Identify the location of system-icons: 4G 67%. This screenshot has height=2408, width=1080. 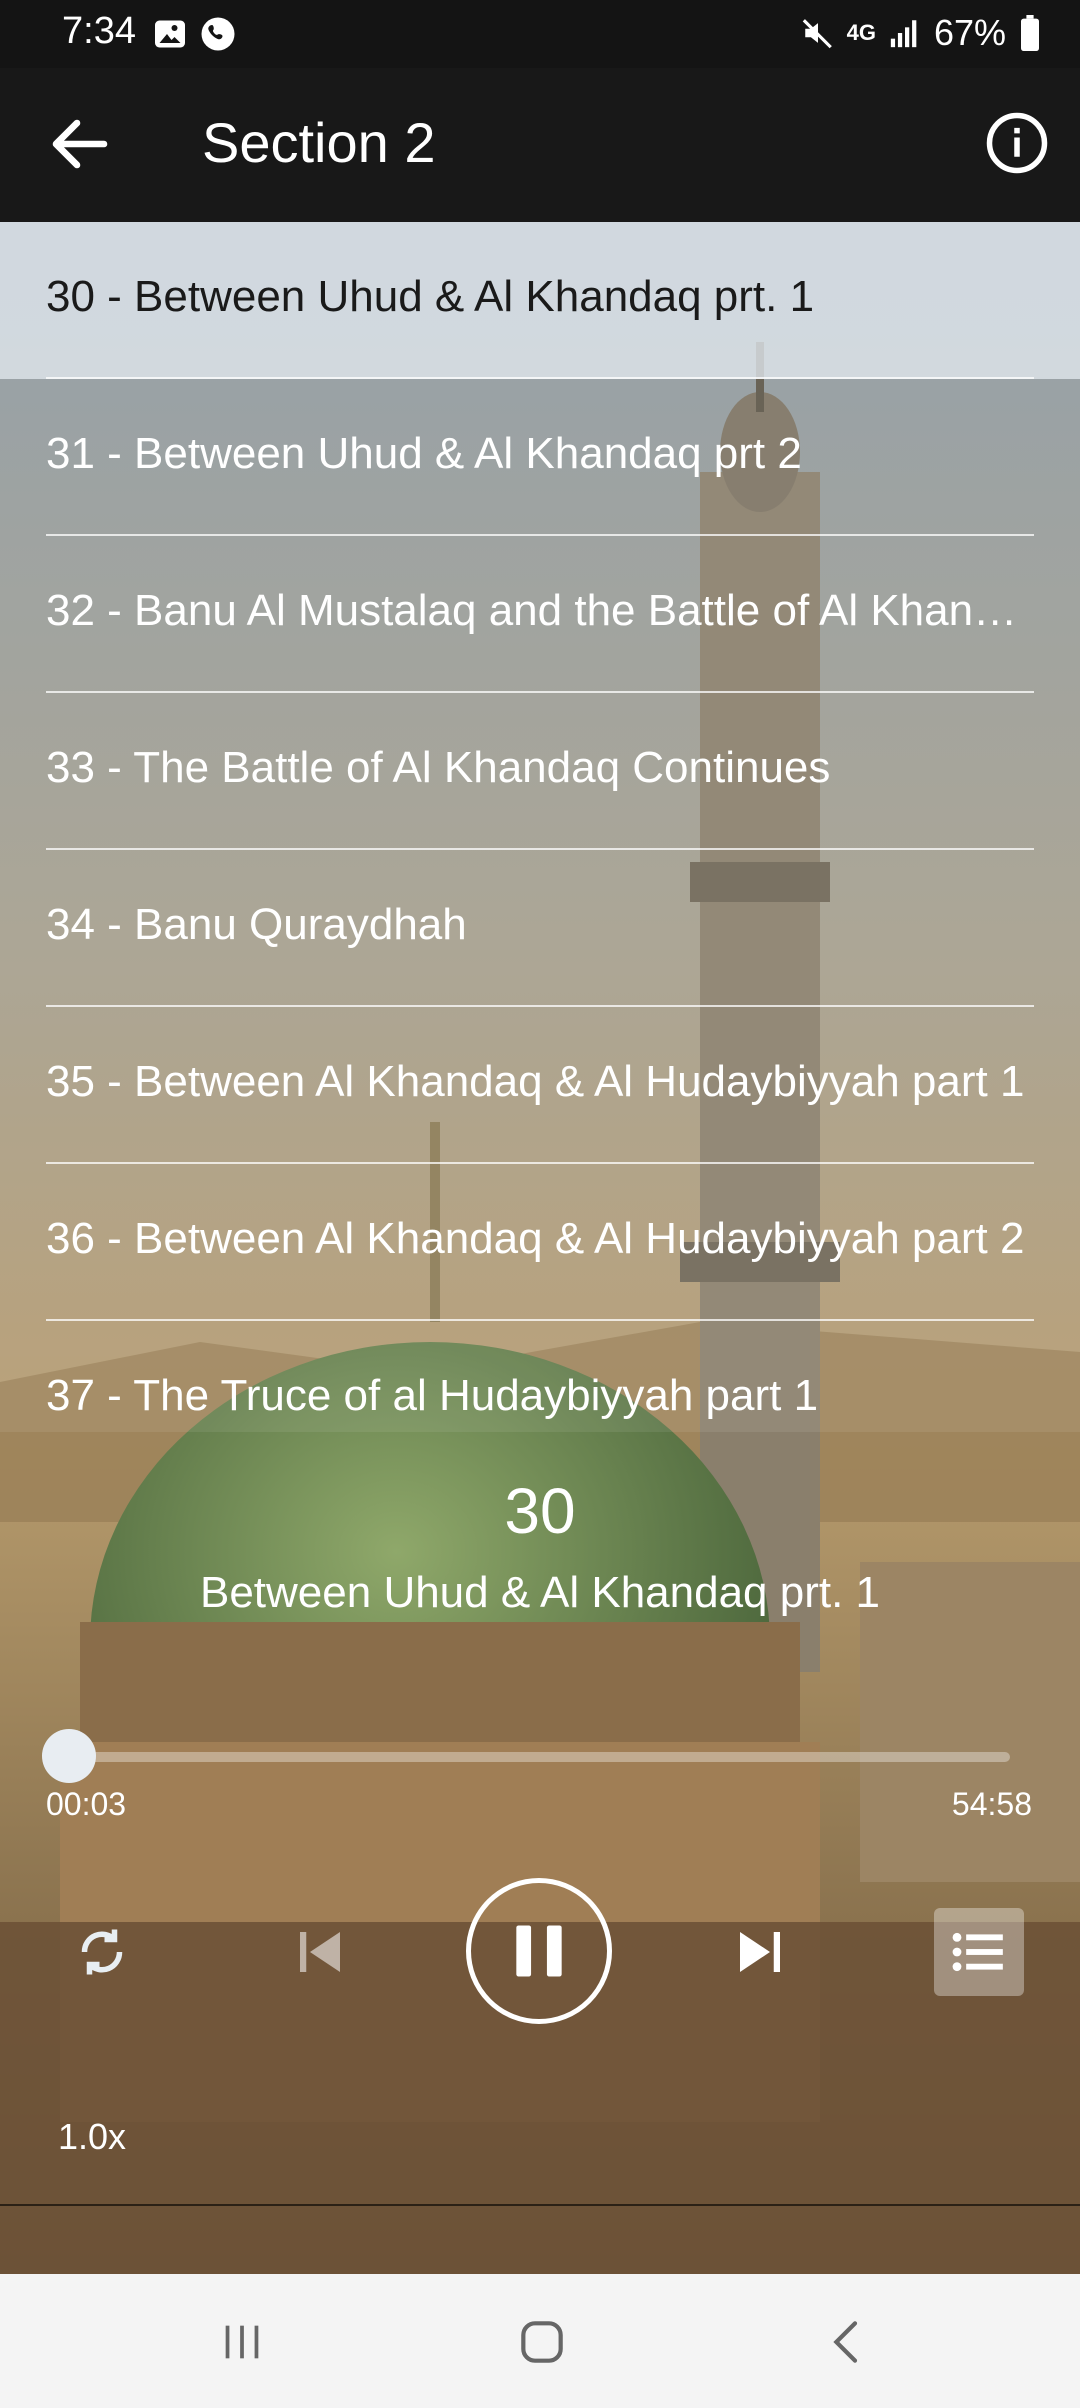
(921, 33).